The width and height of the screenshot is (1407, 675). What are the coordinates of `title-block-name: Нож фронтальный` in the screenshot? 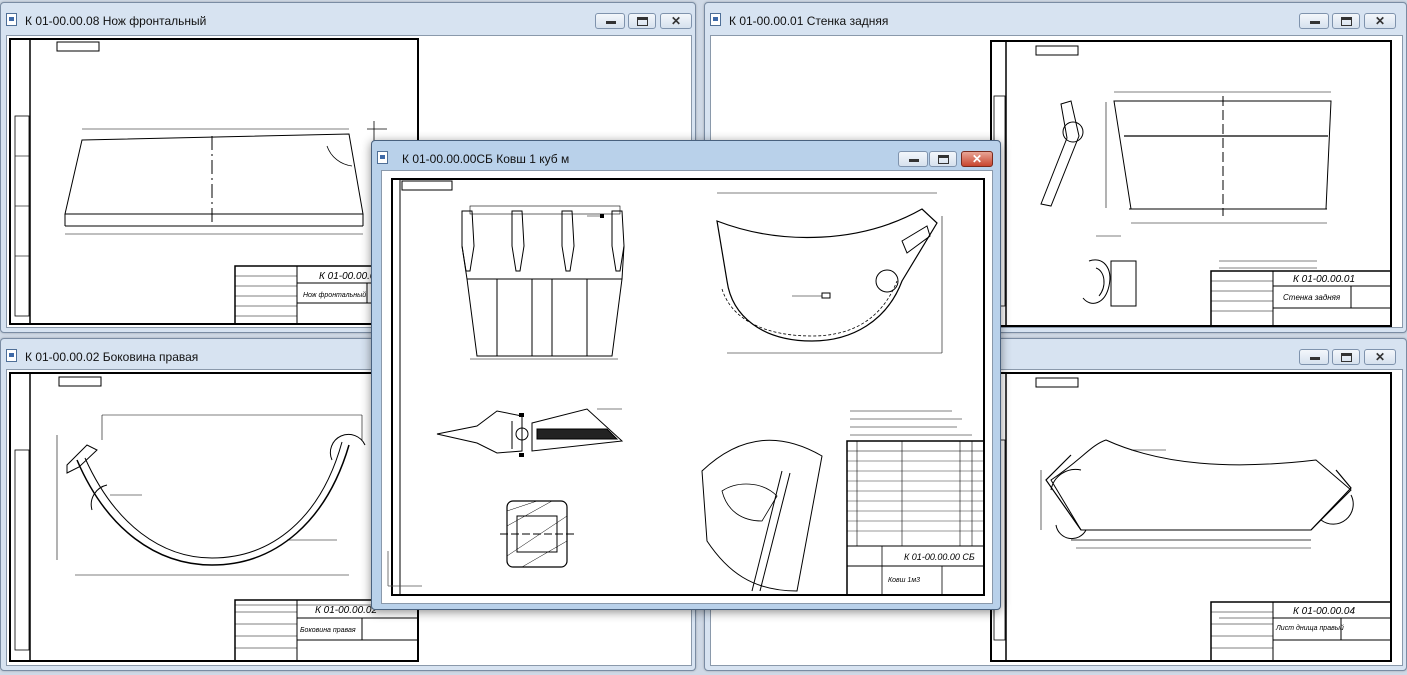 It's located at (334, 295).